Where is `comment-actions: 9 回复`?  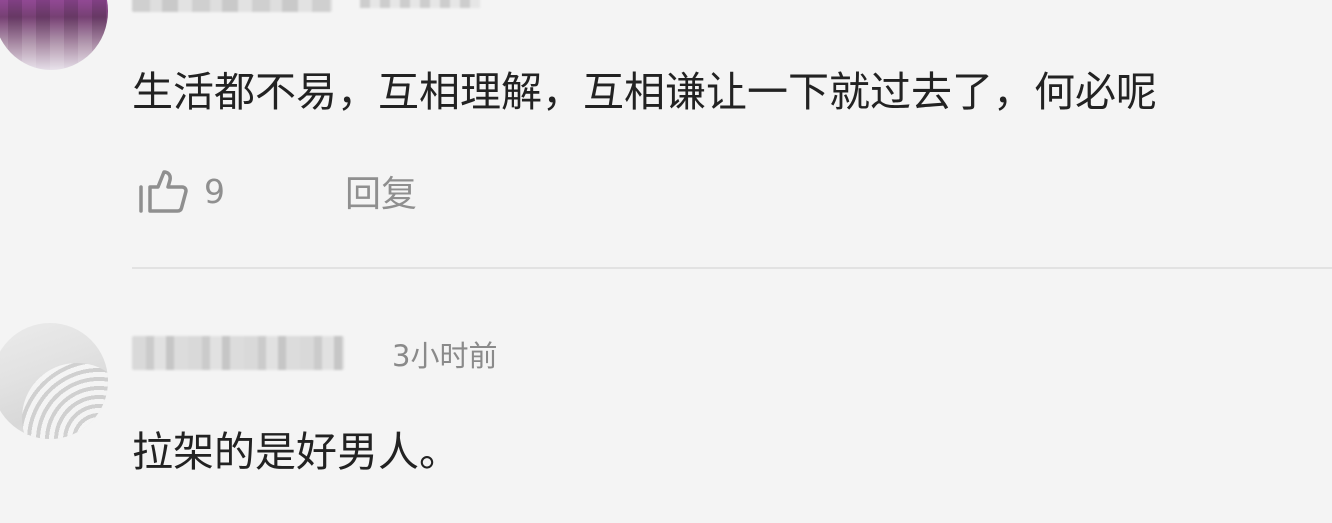 comment-actions: 9 回复 is located at coordinates (277, 191).